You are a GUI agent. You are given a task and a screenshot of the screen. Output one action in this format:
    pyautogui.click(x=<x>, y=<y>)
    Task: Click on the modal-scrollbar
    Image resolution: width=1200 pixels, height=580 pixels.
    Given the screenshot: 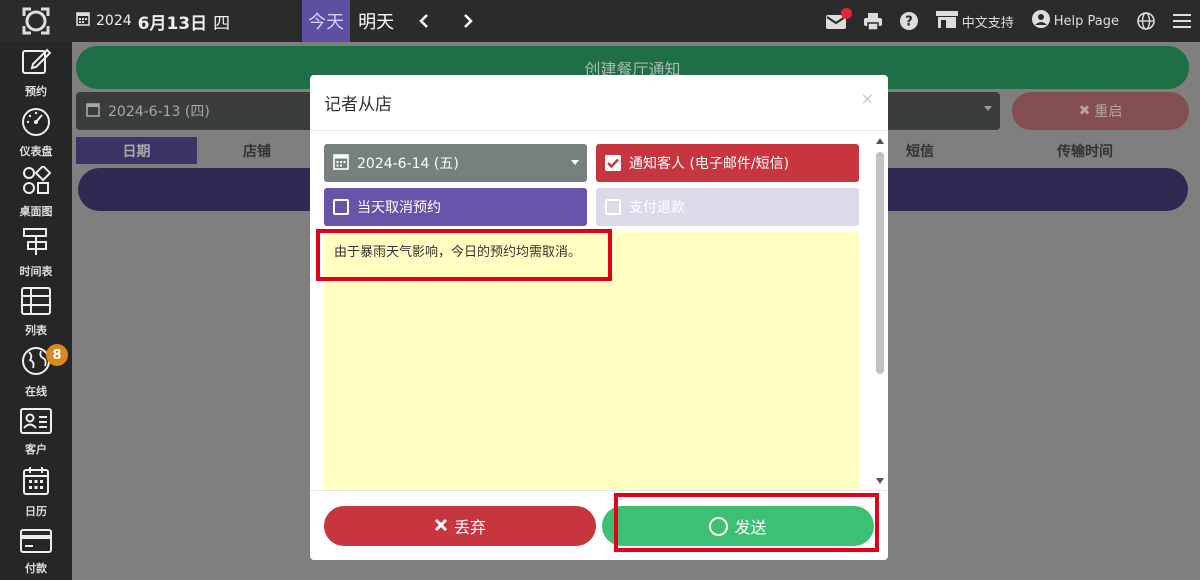 What is the action you would take?
    pyautogui.click(x=880, y=310)
    